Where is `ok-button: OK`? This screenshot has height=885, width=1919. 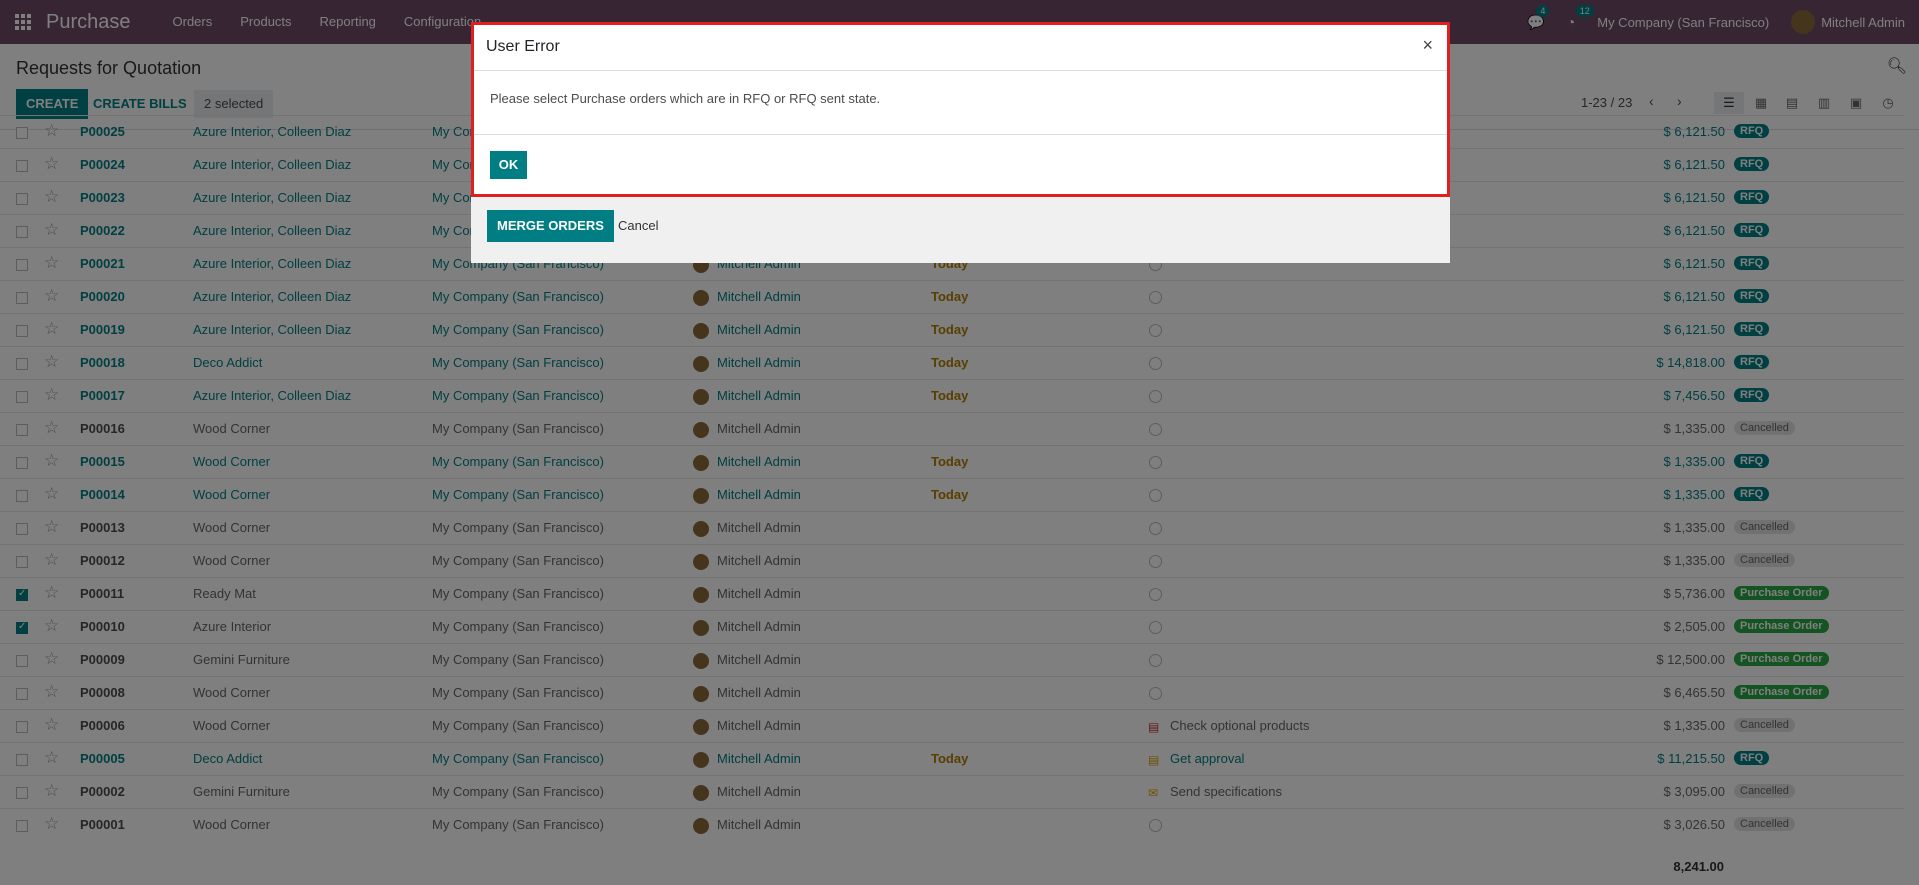 ok-button: OK is located at coordinates (508, 165).